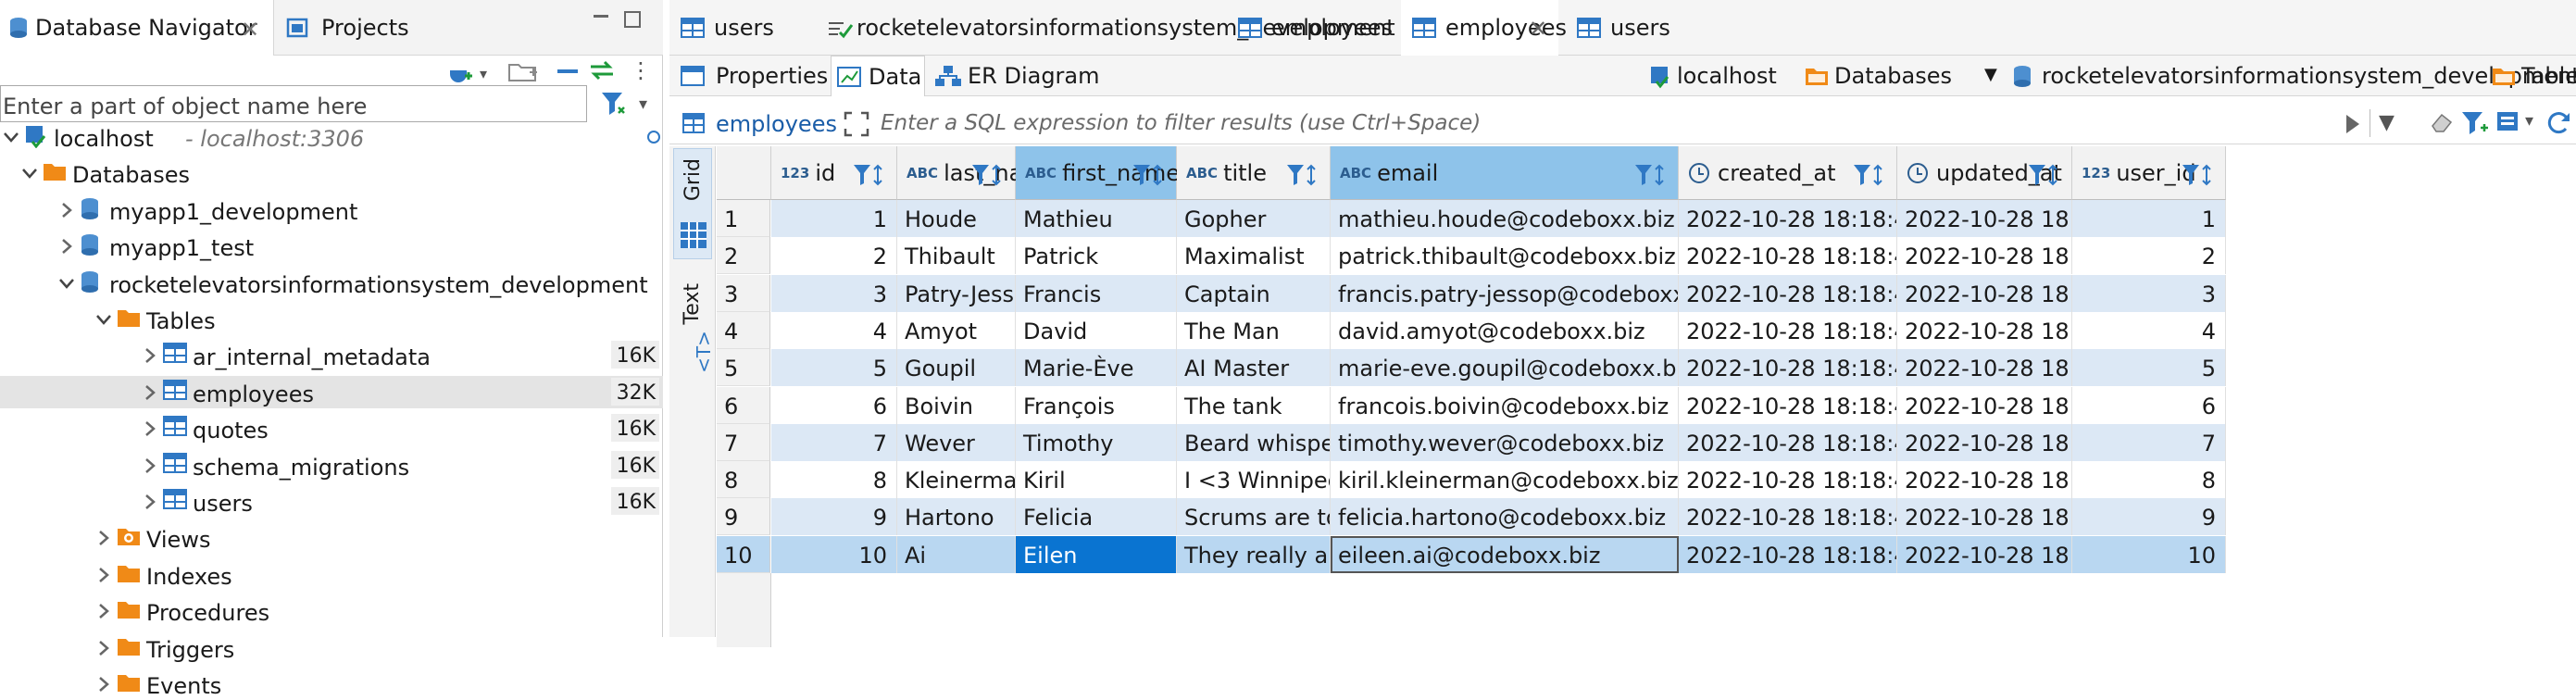 Image resolution: width=2576 pixels, height=700 pixels. I want to click on column-header-id: 123 id, so click(834, 173).